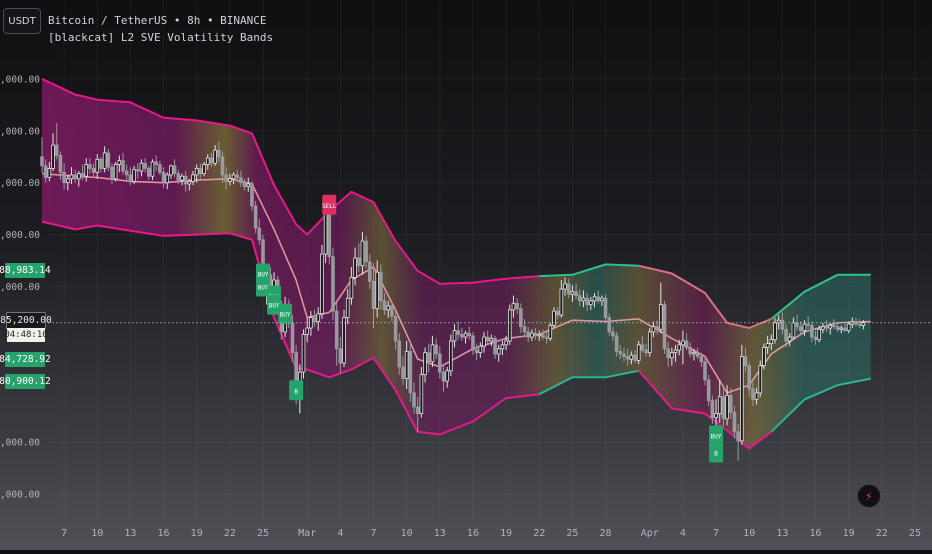  I want to click on y-tick-label: 96,000.00, so click(20, 183).